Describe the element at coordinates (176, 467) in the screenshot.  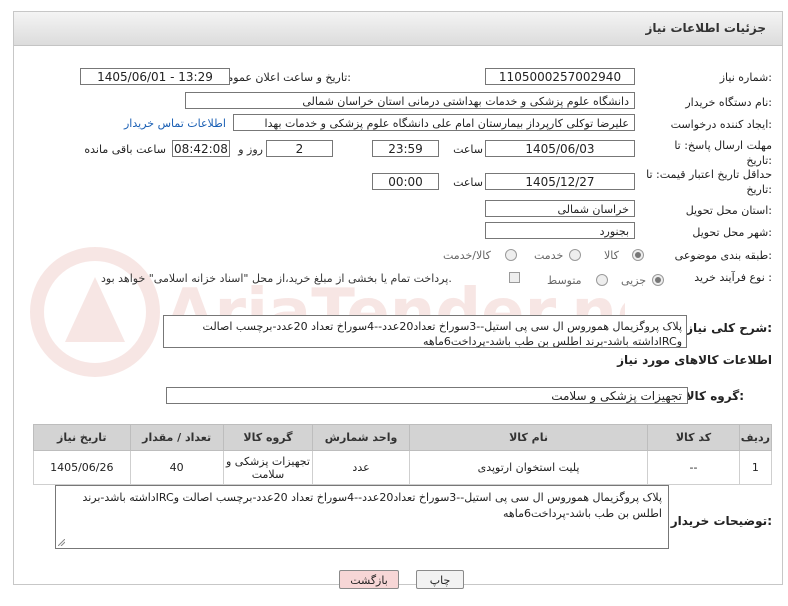
I see `cell-quantity: 40` at that location.